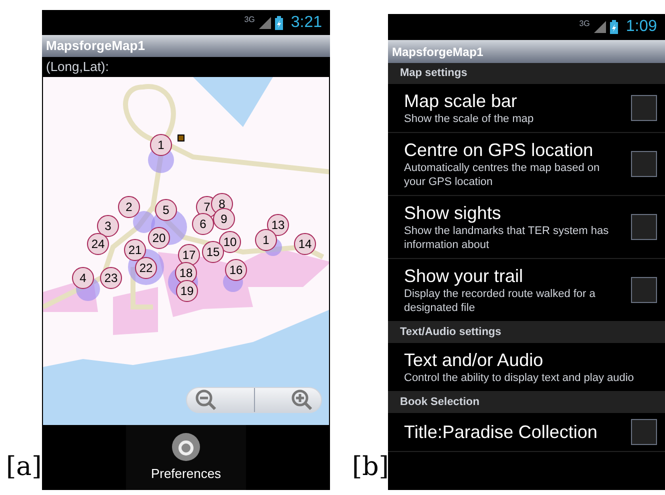 This screenshot has height=495, width=665. What do you see at coordinates (507, 238) in the screenshot?
I see `setting-summary: Show the landmarks that TER system has information about` at bounding box center [507, 238].